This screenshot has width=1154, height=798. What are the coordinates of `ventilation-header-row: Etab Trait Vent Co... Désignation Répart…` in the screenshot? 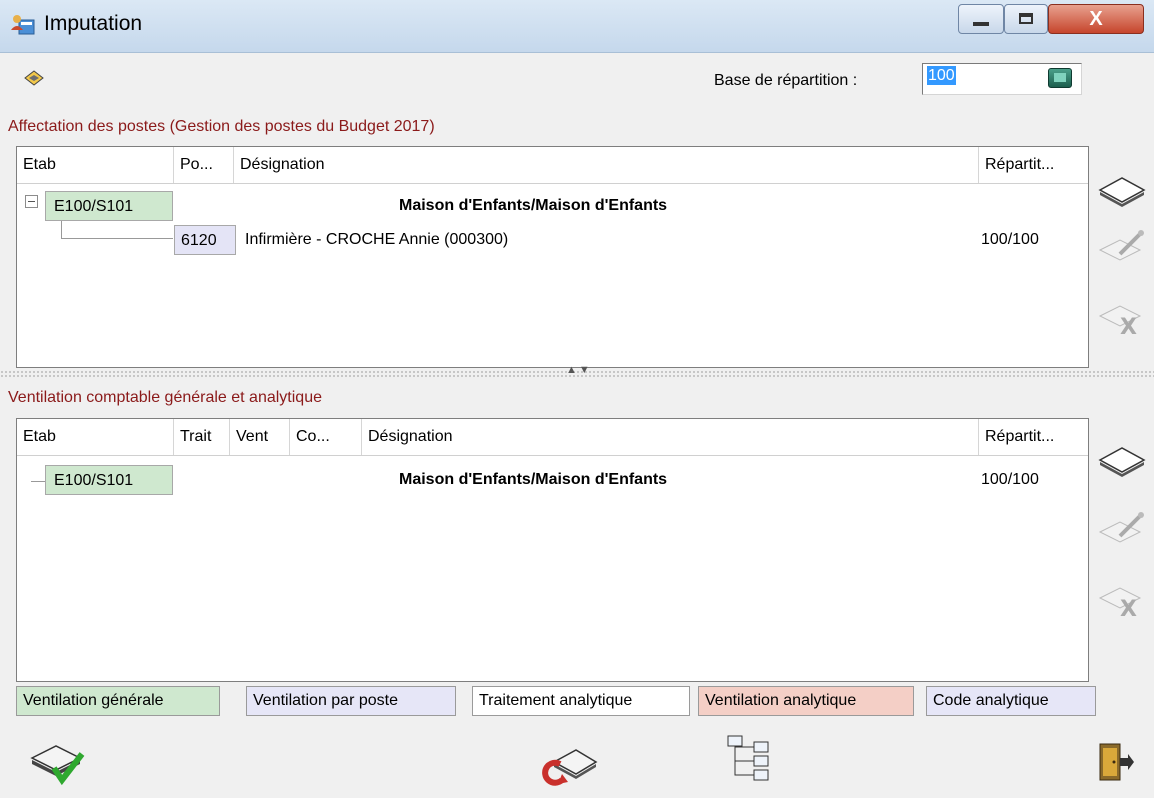 It's located at (552, 437).